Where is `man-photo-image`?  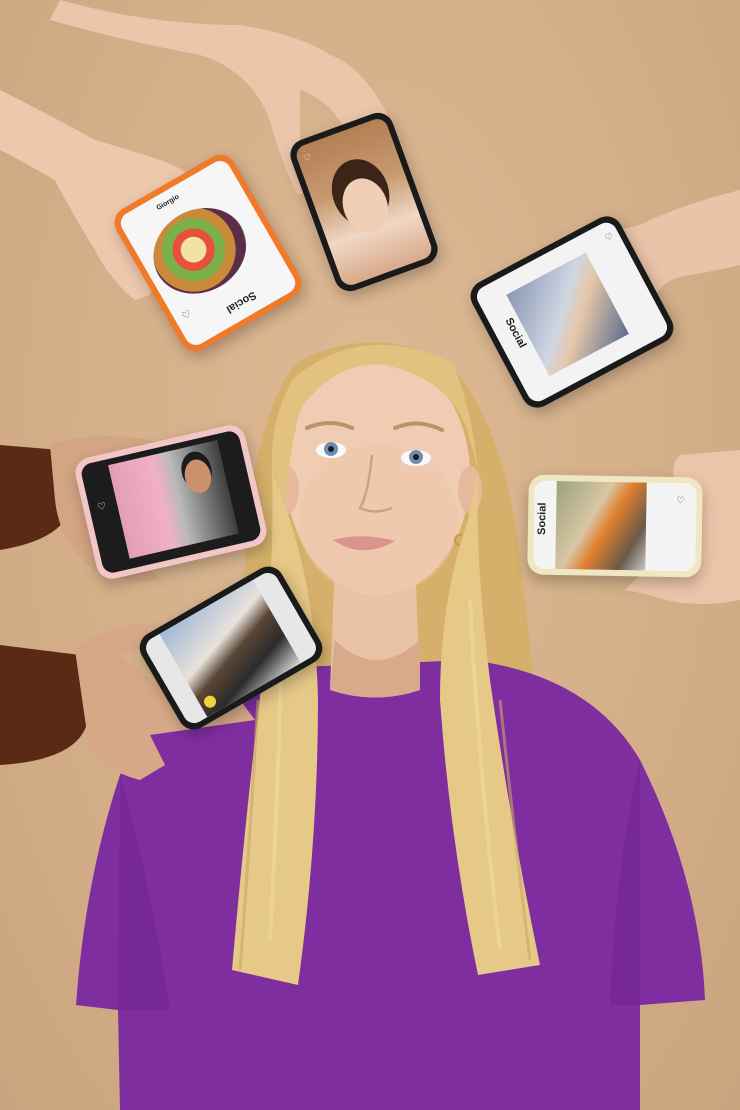 man-photo-image is located at coordinates (173, 499).